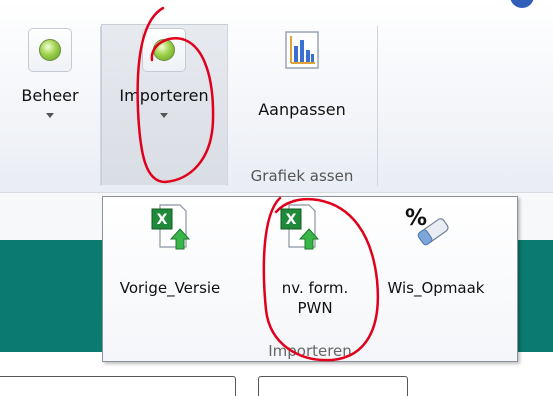  Describe the element at coordinates (436, 253) in the screenshot. I see `wis-opmaak-button: % Wis_Opmaak` at that location.